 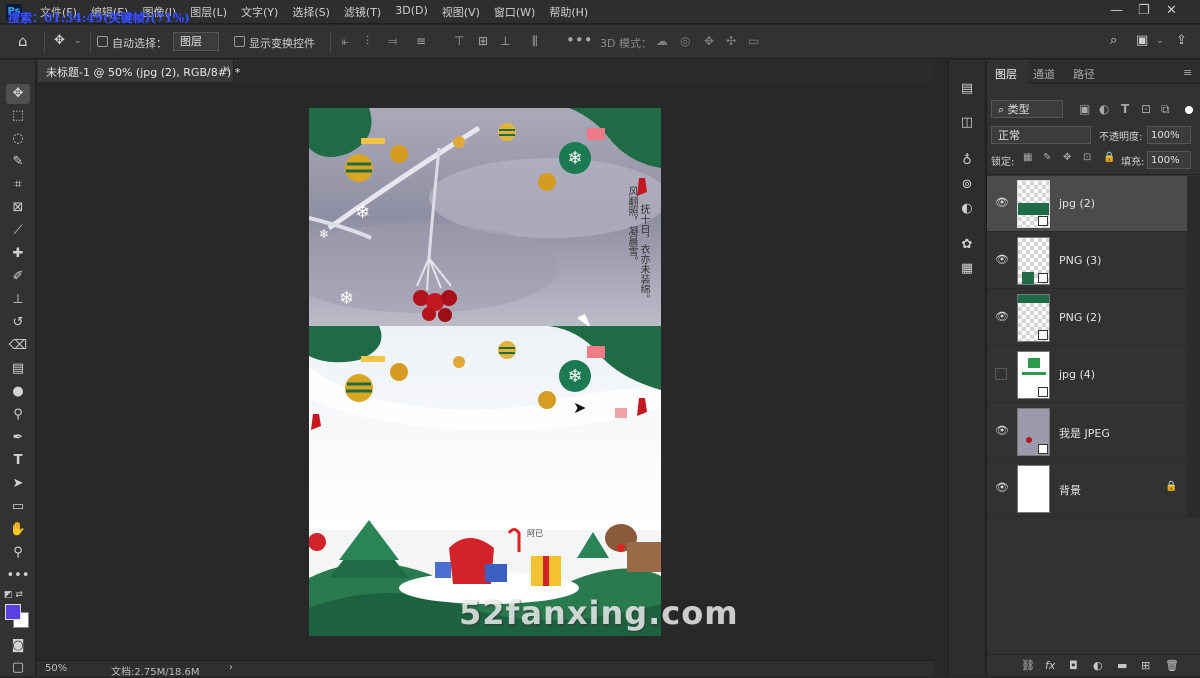 What do you see at coordinates (18, 415) in the screenshot?
I see `dodge-tool-icon: ⚲` at bounding box center [18, 415].